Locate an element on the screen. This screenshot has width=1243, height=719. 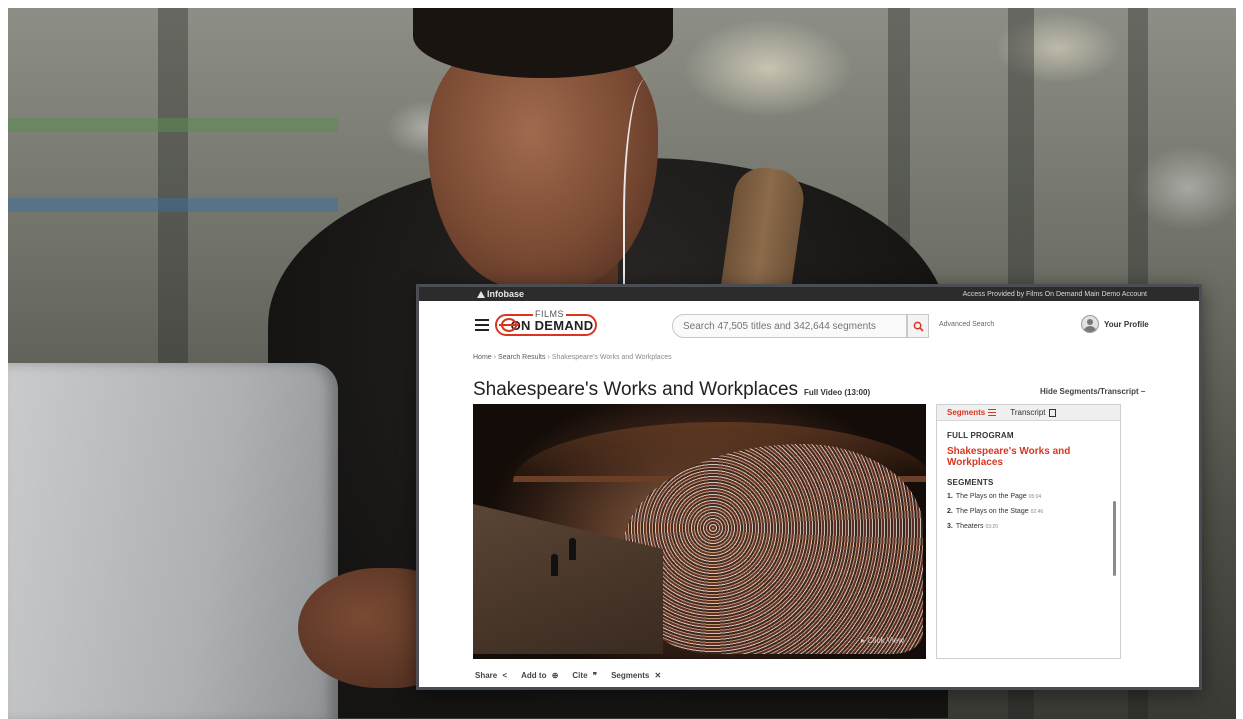
segments-heading: SEGMENTS is located at coordinates (970, 482).